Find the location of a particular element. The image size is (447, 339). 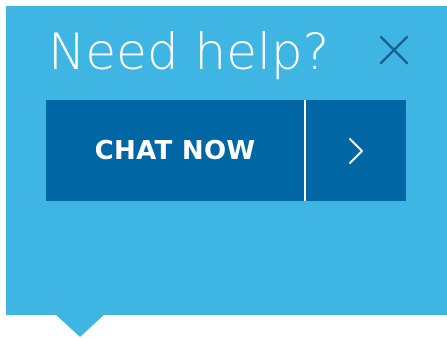

close-button is located at coordinates (394, 50).